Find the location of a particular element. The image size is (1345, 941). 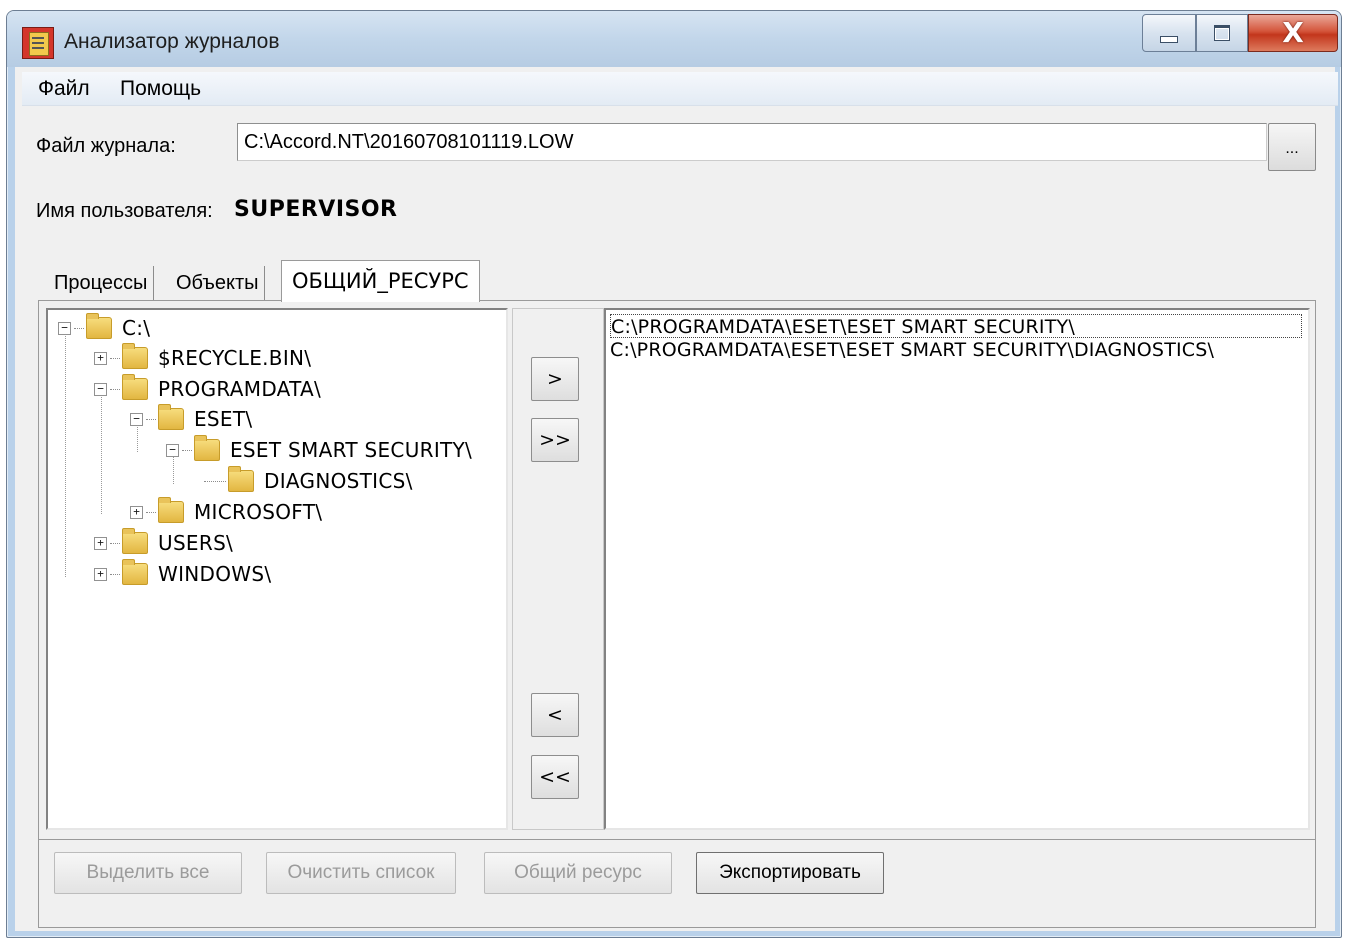

tree-node-label: PROGRAMDATA\ is located at coordinates (240, 389).